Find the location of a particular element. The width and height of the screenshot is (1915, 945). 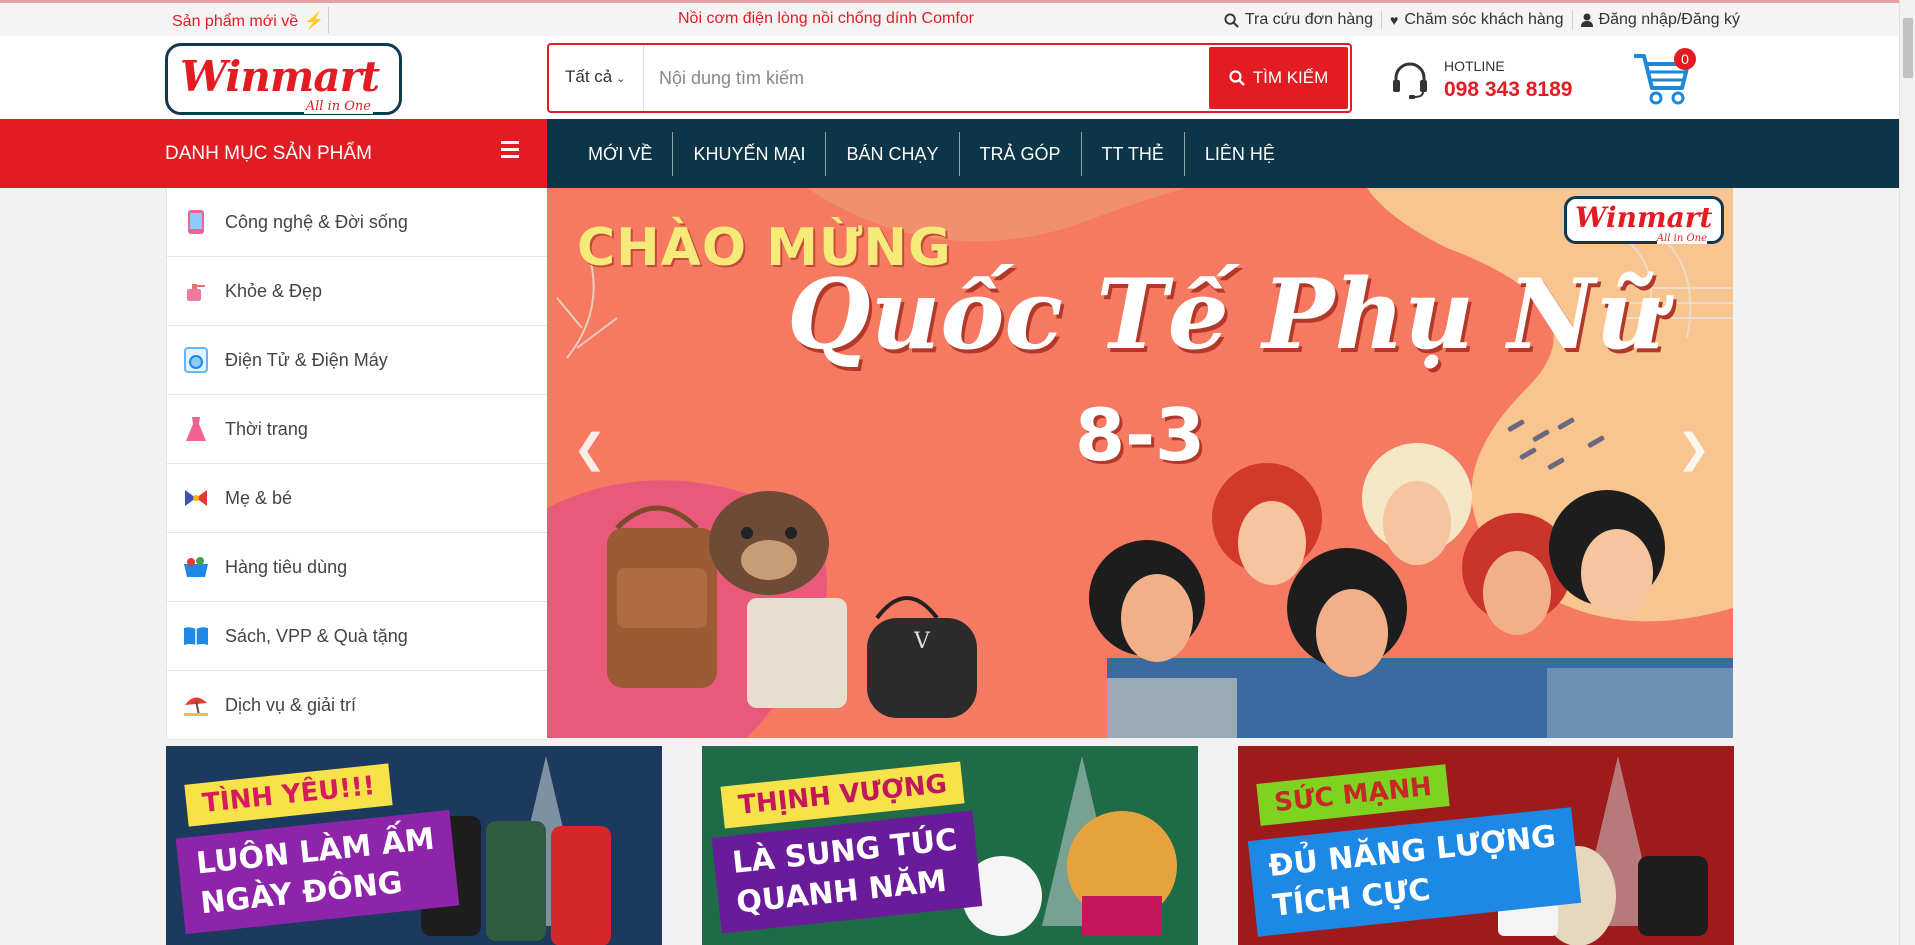

sidebar-item-label: Dịch vụ & giải trí is located at coordinates (291, 704).